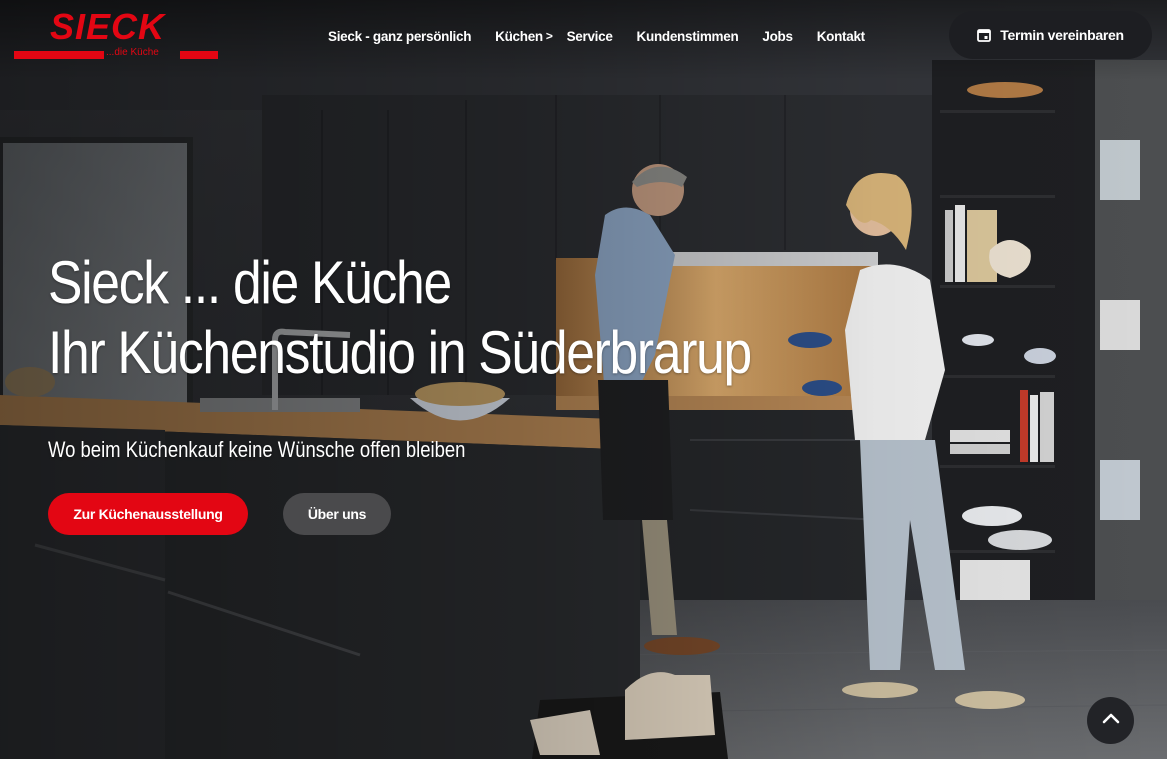  What do you see at coordinates (984, 35) in the screenshot?
I see `calendar-icon` at bounding box center [984, 35].